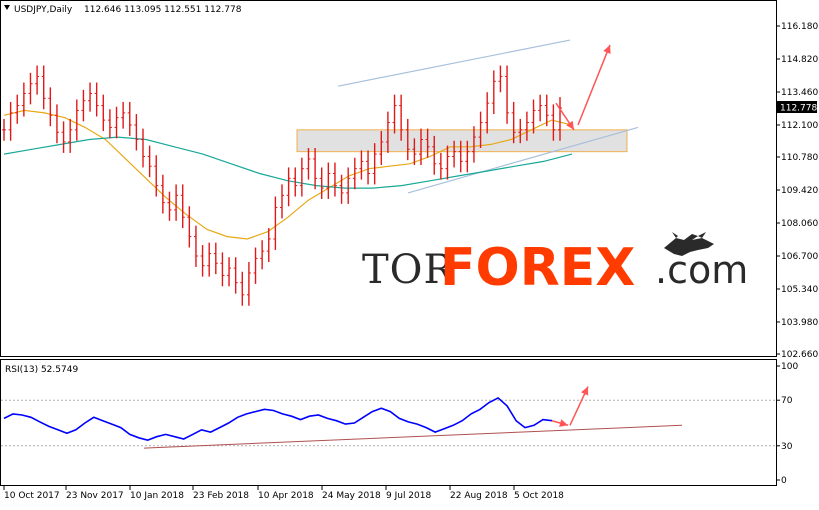 Image resolution: width=819 pixels, height=510 pixels. Describe the element at coordinates (41, 370) in the screenshot. I see `rsi-label: RSI(13) 52.5749` at that location.